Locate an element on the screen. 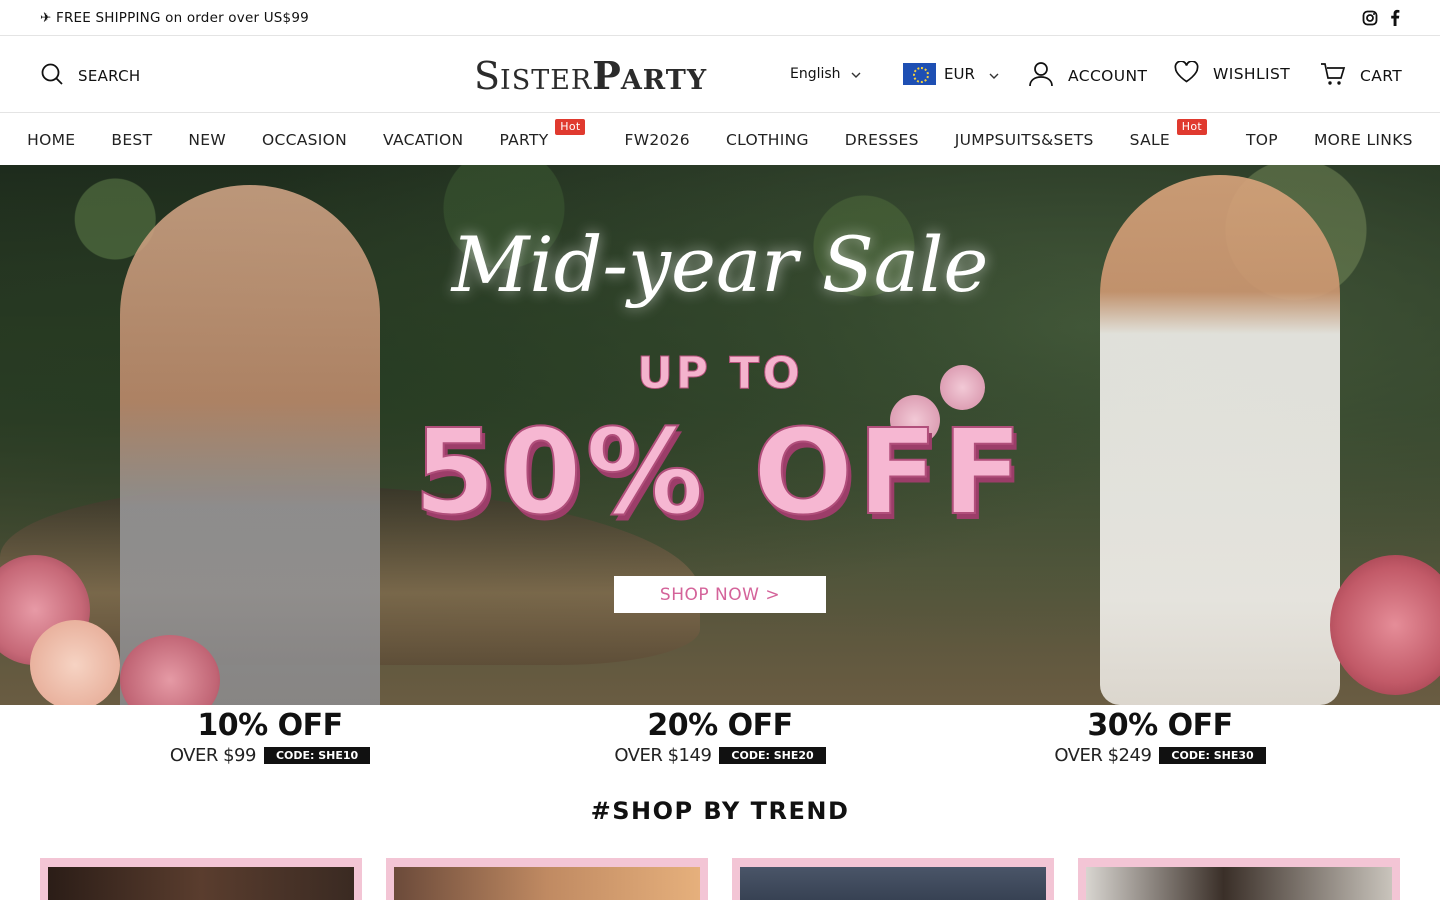 This screenshot has height=900, width=1440. promo-tier-3: 30% OFF OVER $249 CODE: SHE30 is located at coordinates (1160, 737).